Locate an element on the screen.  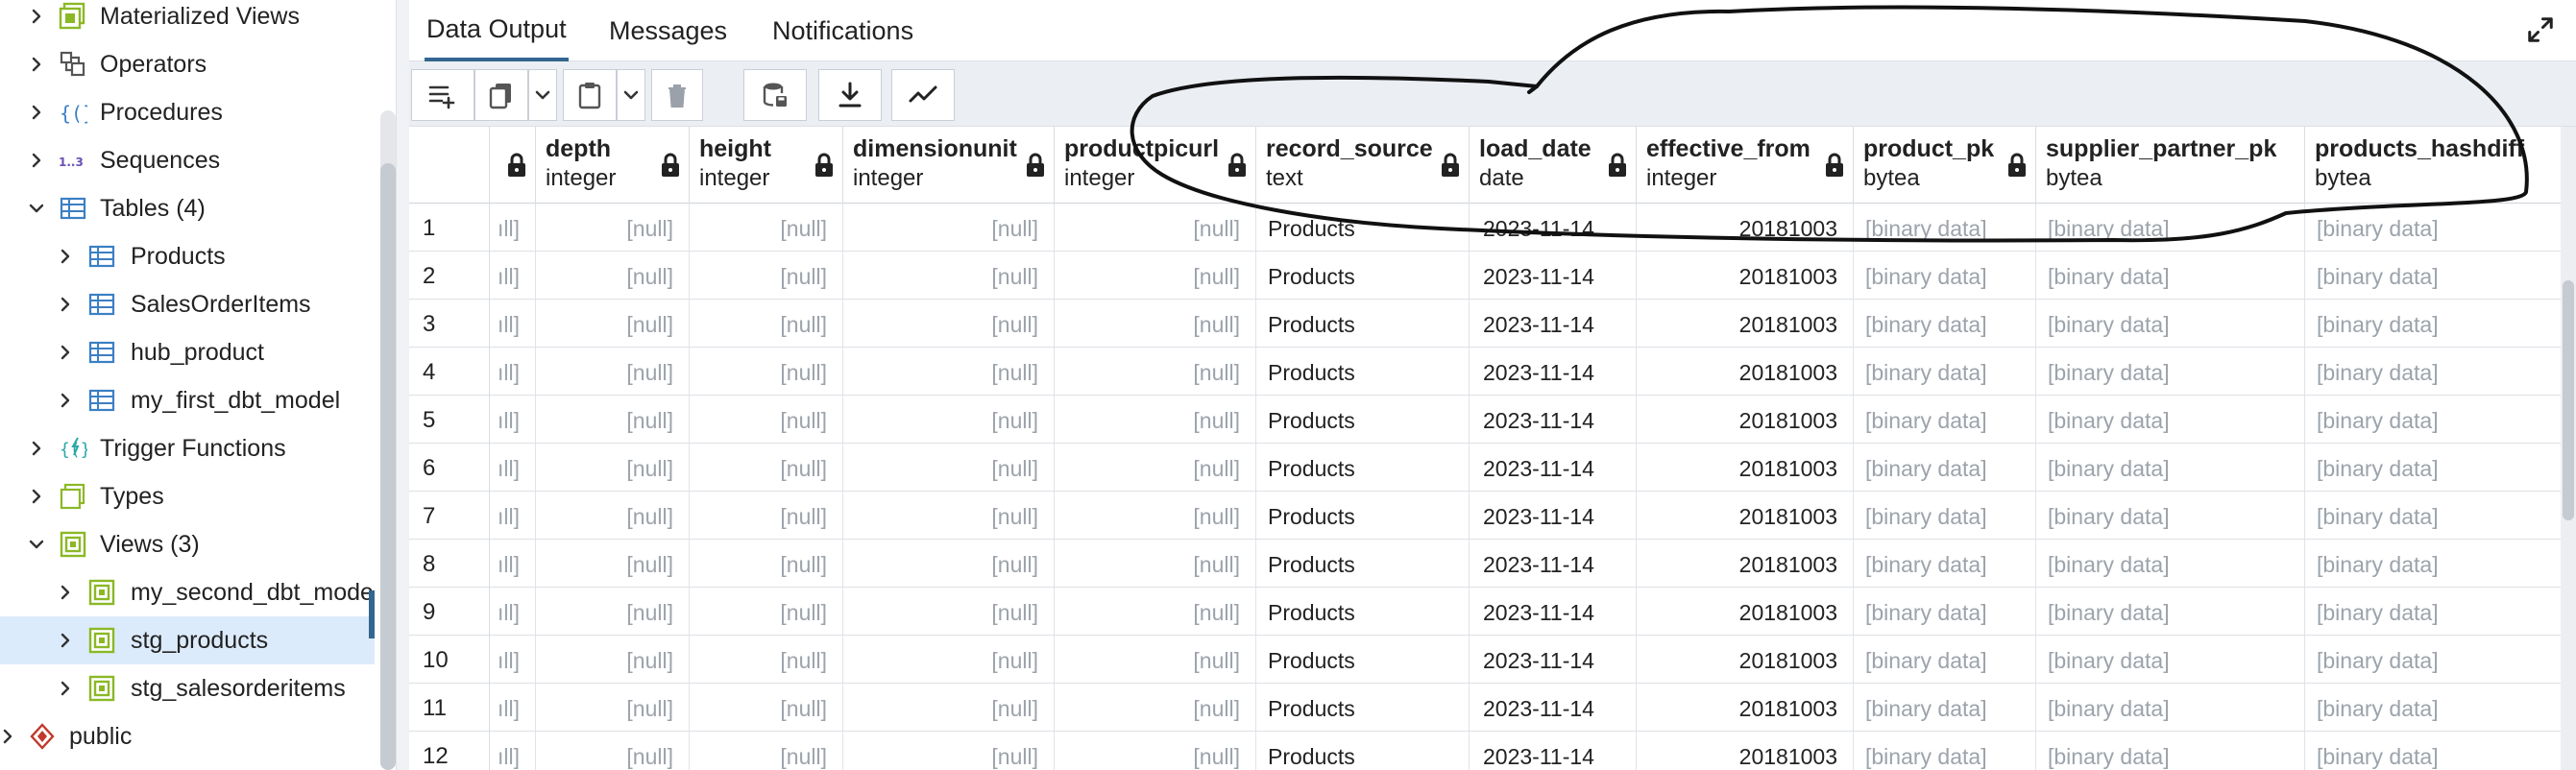
column-header-dimensionunit: dimensionunit integer is located at coordinates (949, 165).